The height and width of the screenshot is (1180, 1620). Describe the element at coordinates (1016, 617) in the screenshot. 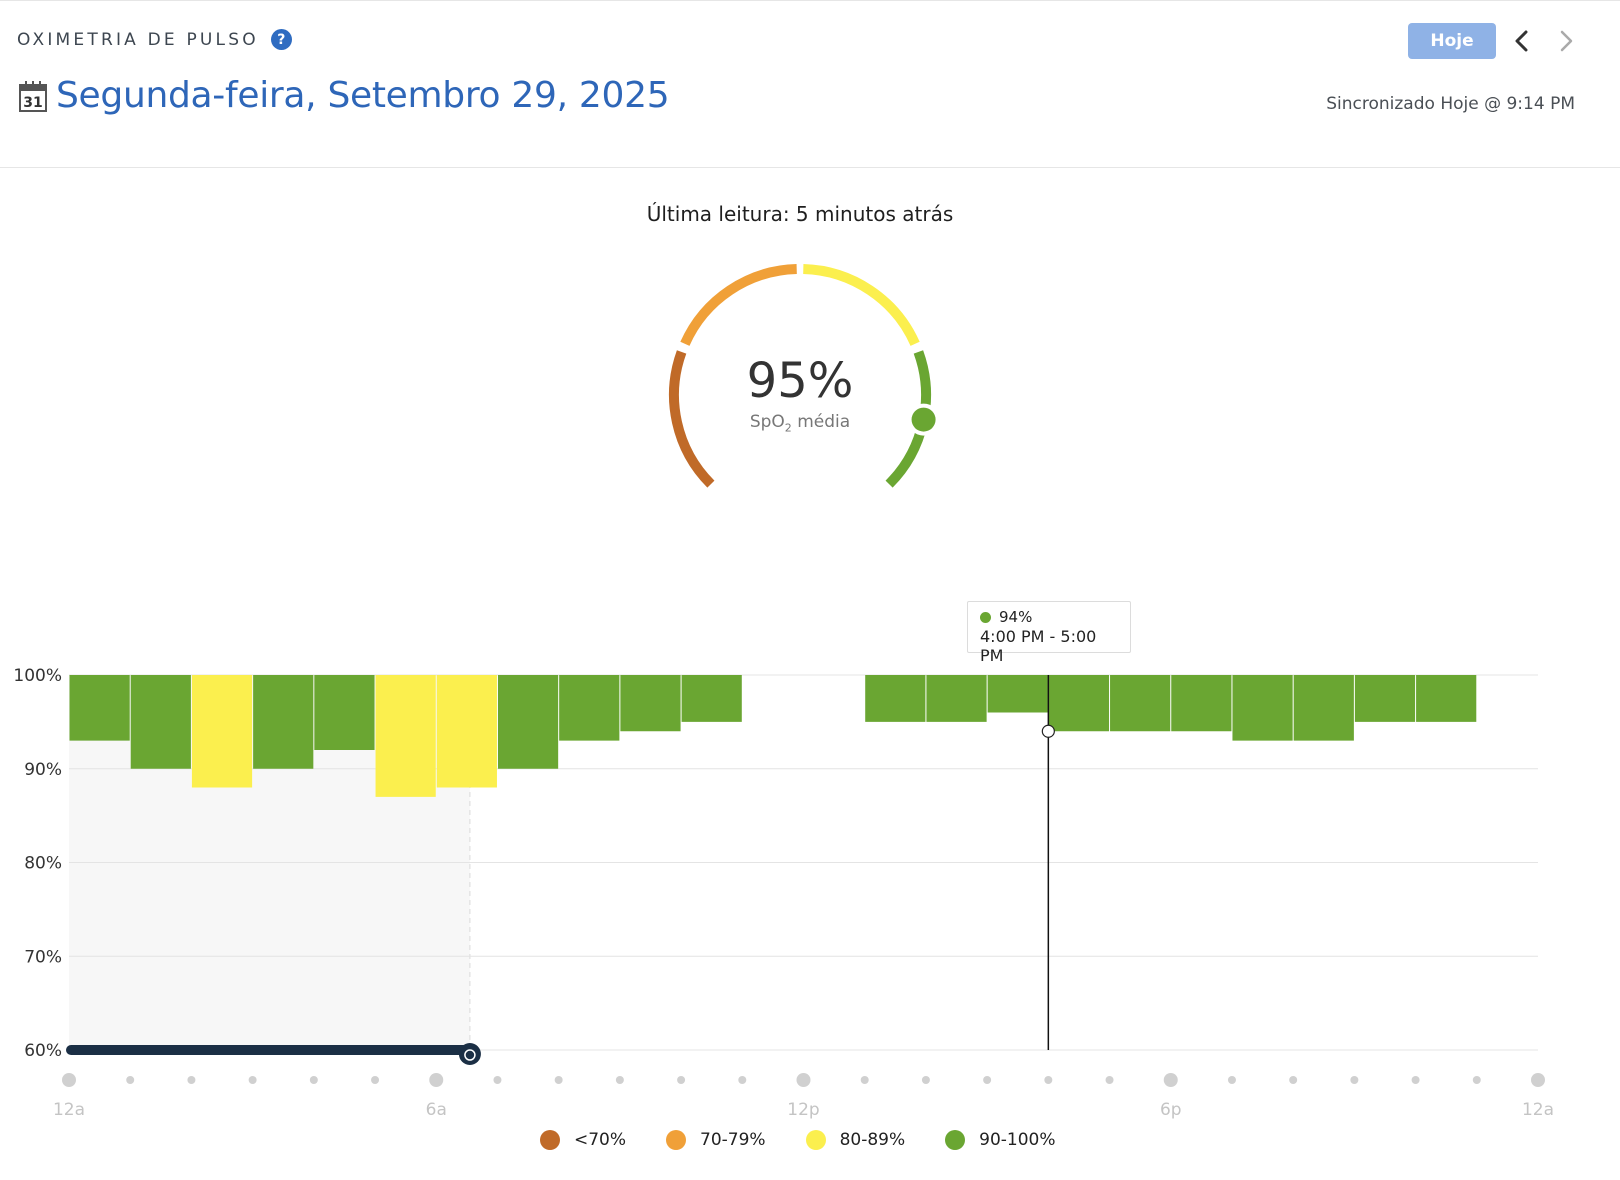

I see `tooltip-value: 94%` at that location.